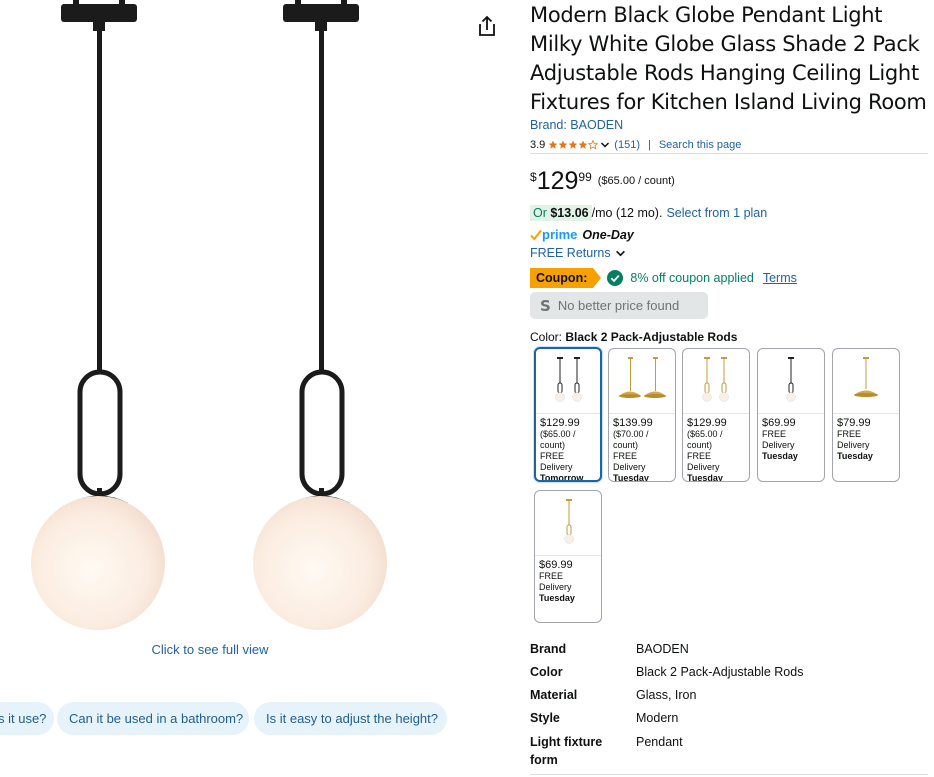 The width and height of the screenshot is (934, 777). Describe the element at coordinates (27, 718) in the screenshot. I see `question-chip: s it use?` at that location.